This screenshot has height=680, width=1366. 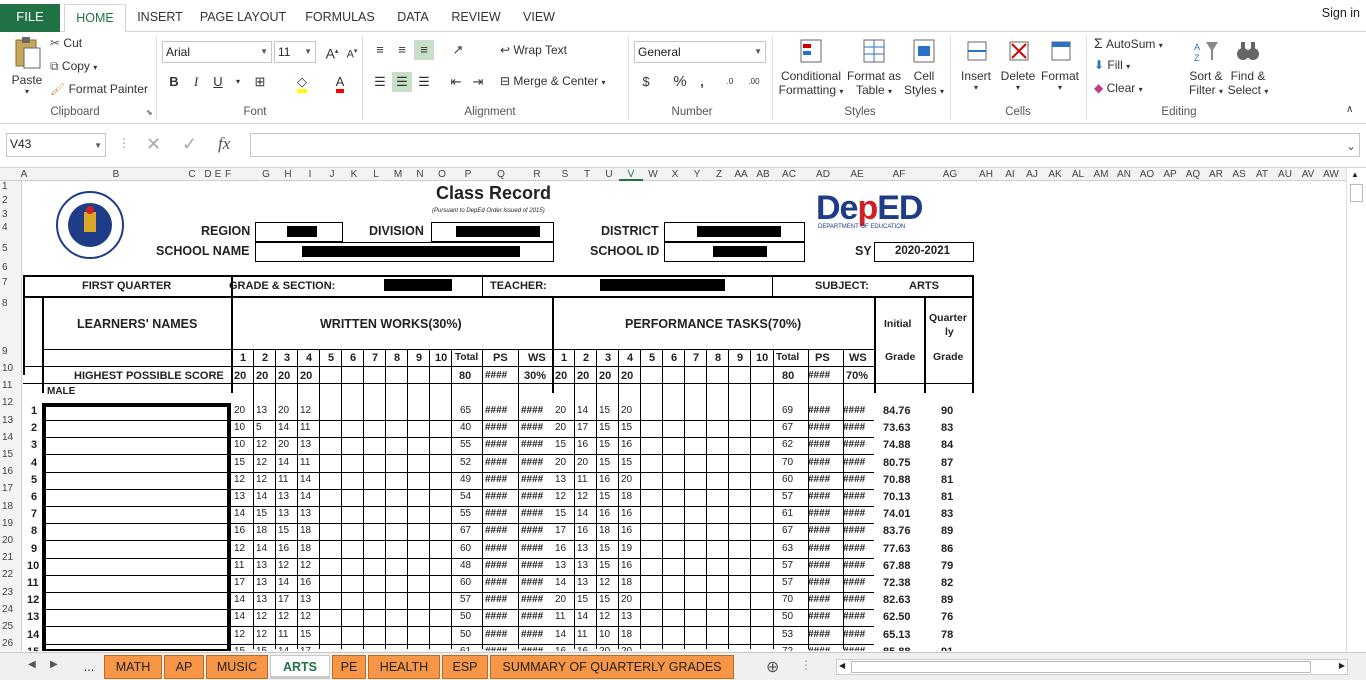 I want to click on insert-cells-button: Insert ▾, so click(x=976, y=64).